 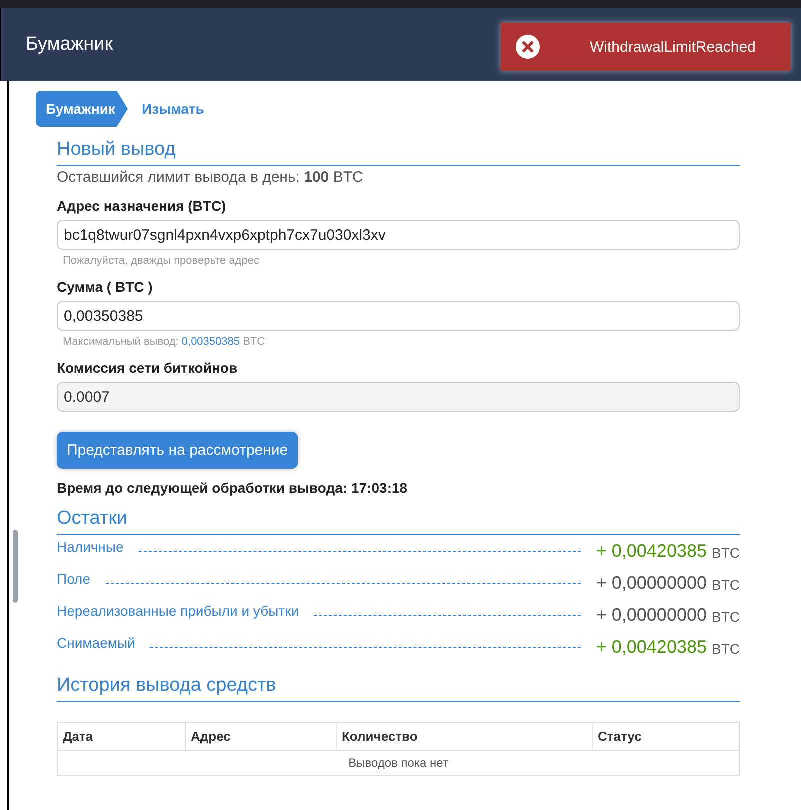 What do you see at coordinates (261, 736) in the screenshot?
I see `column-header: Адрес` at bounding box center [261, 736].